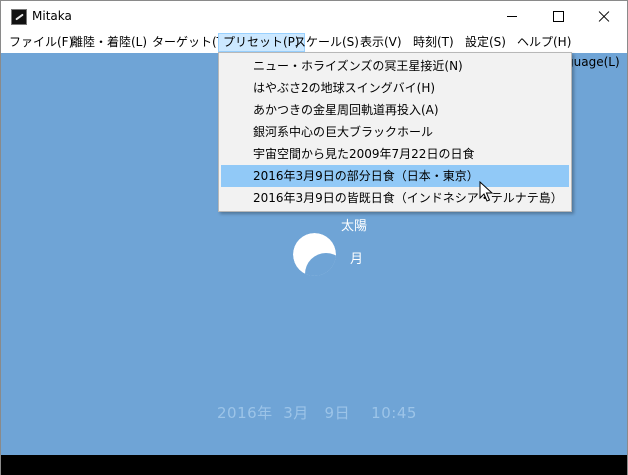  I want to click on mitaka-app-icon, so click(19, 17).